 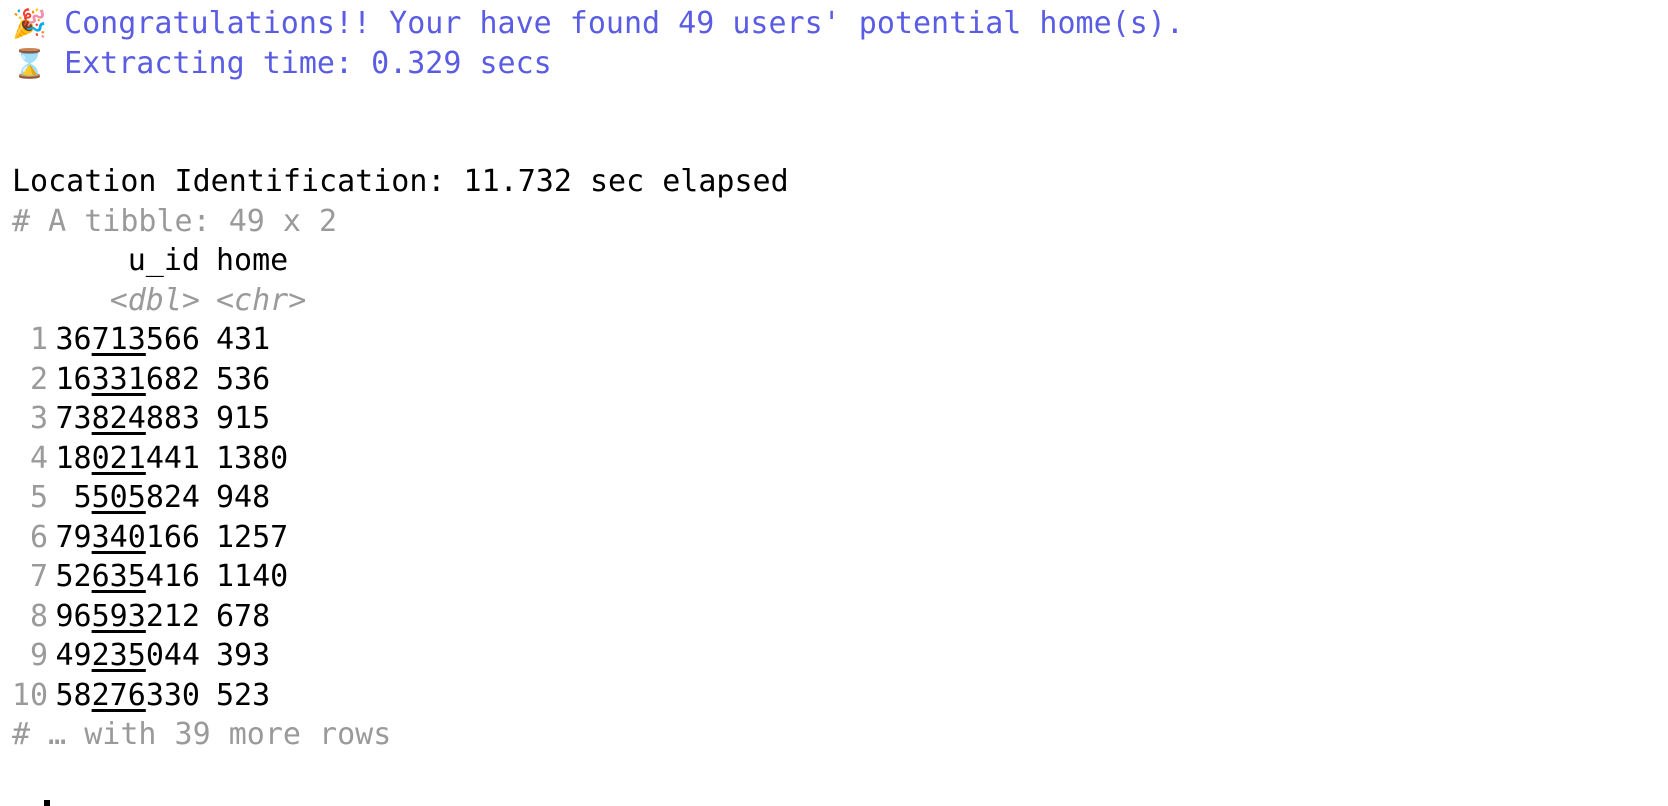 What do you see at coordinates (38, 497) in the screenshot?
I see `row-number: 5` at bounding box center [38, 497].